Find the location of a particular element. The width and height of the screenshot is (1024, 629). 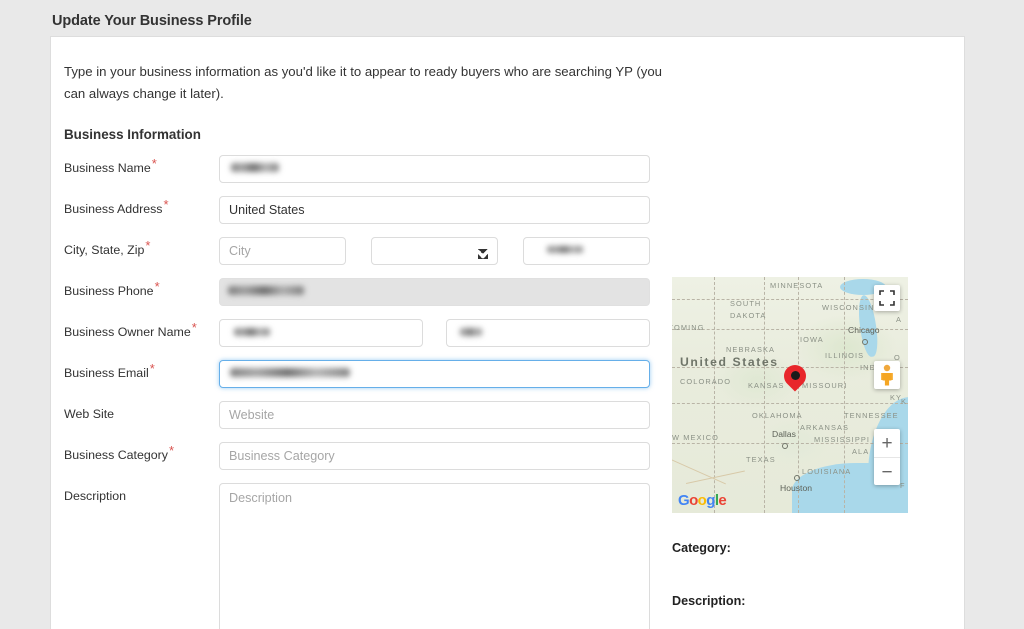

map-region-label: ILLINOIS is located at coordinates (845, 355).